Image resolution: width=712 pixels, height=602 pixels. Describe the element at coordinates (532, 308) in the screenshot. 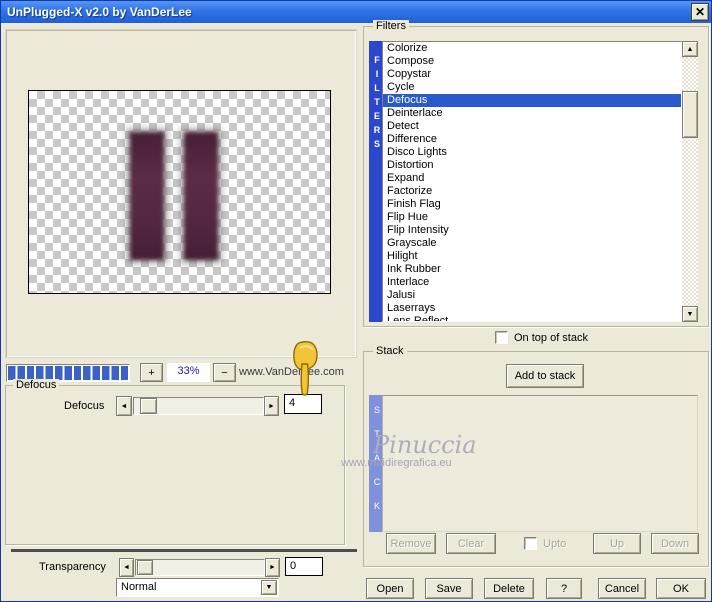

I see `filter-list-item: Laserrays` at that location.